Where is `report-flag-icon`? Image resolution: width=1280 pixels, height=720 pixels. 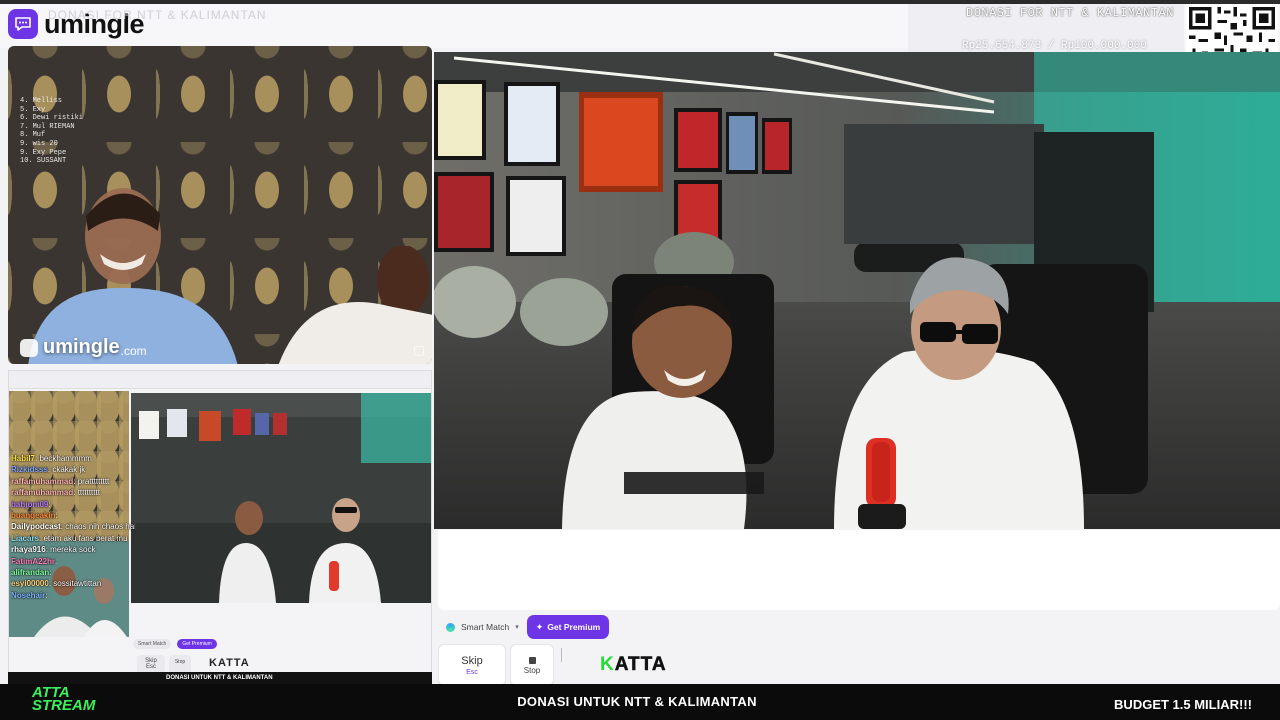
report-flag-icon is located at coordinates (419, 351).